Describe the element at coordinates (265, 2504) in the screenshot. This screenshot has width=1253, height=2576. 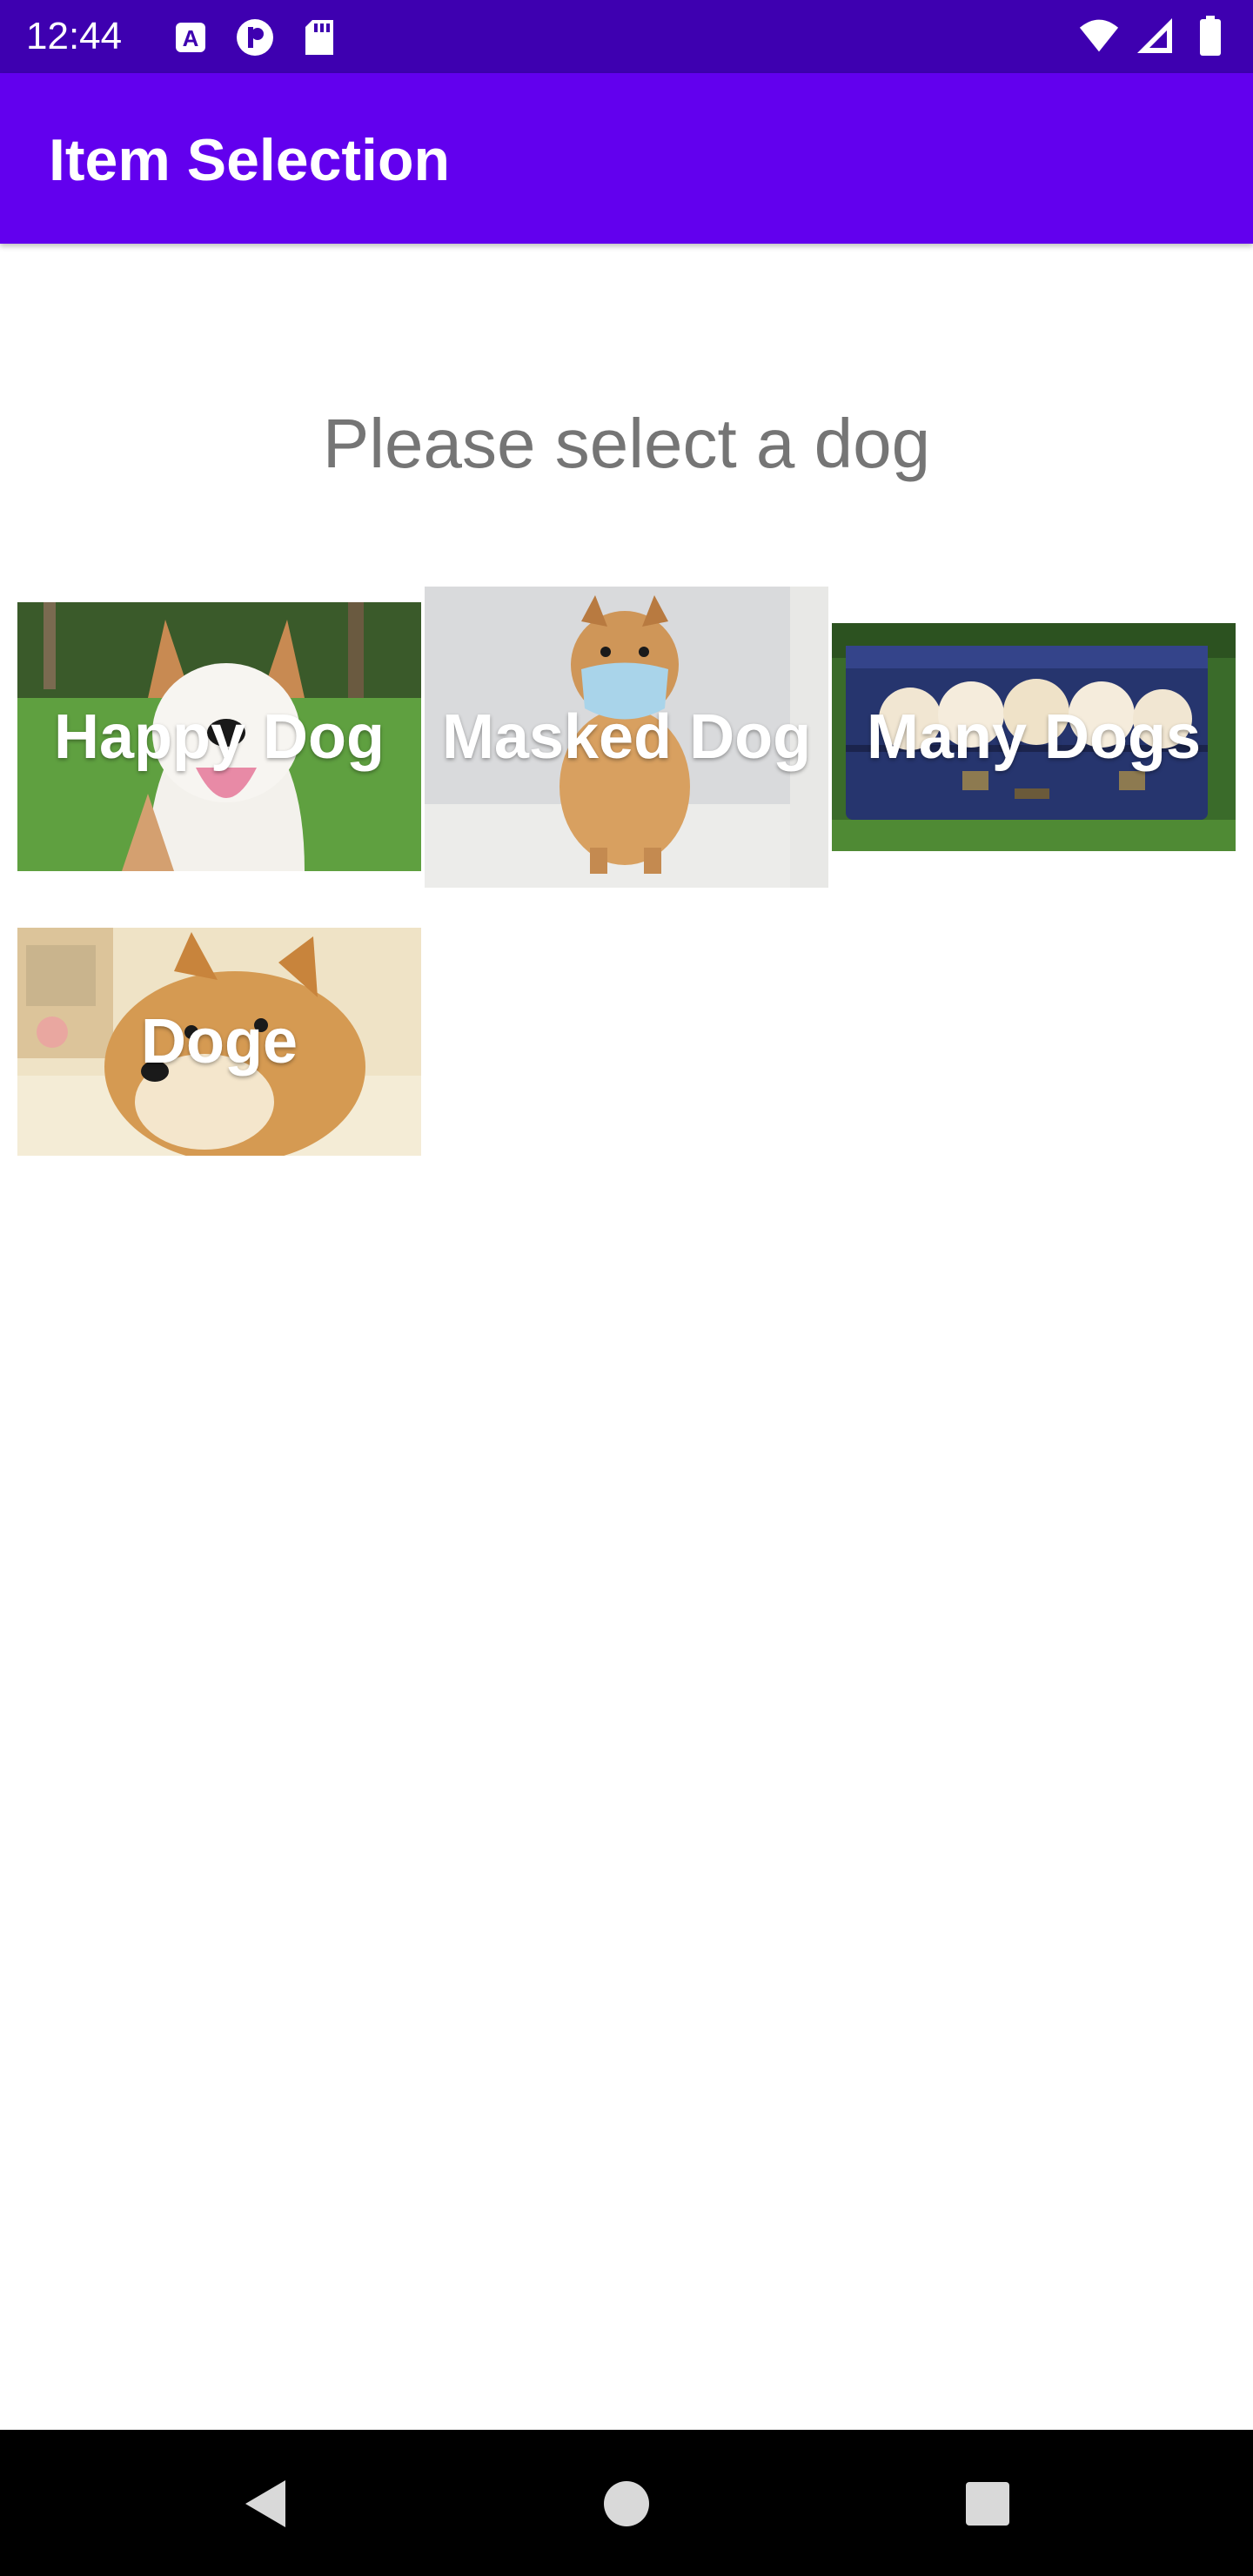
I see `back-icon` at that location.